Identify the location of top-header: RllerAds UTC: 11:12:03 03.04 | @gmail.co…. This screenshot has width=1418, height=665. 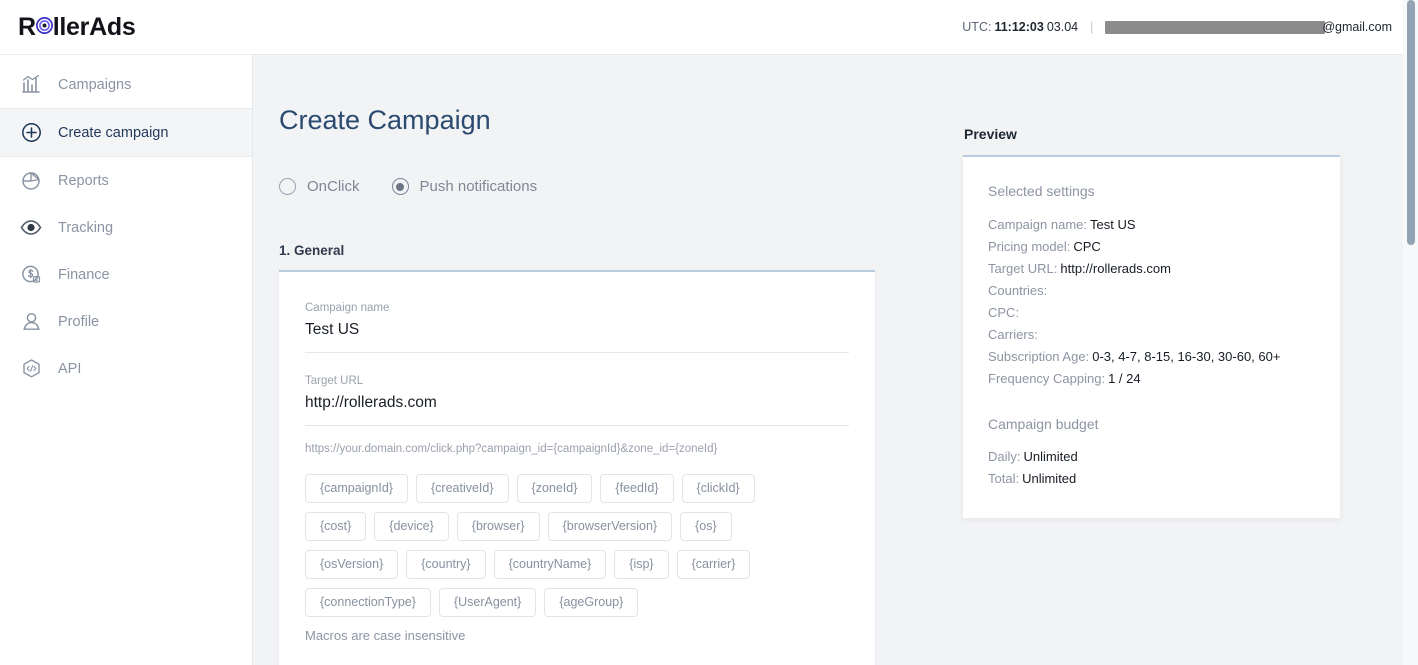
(709, 27).